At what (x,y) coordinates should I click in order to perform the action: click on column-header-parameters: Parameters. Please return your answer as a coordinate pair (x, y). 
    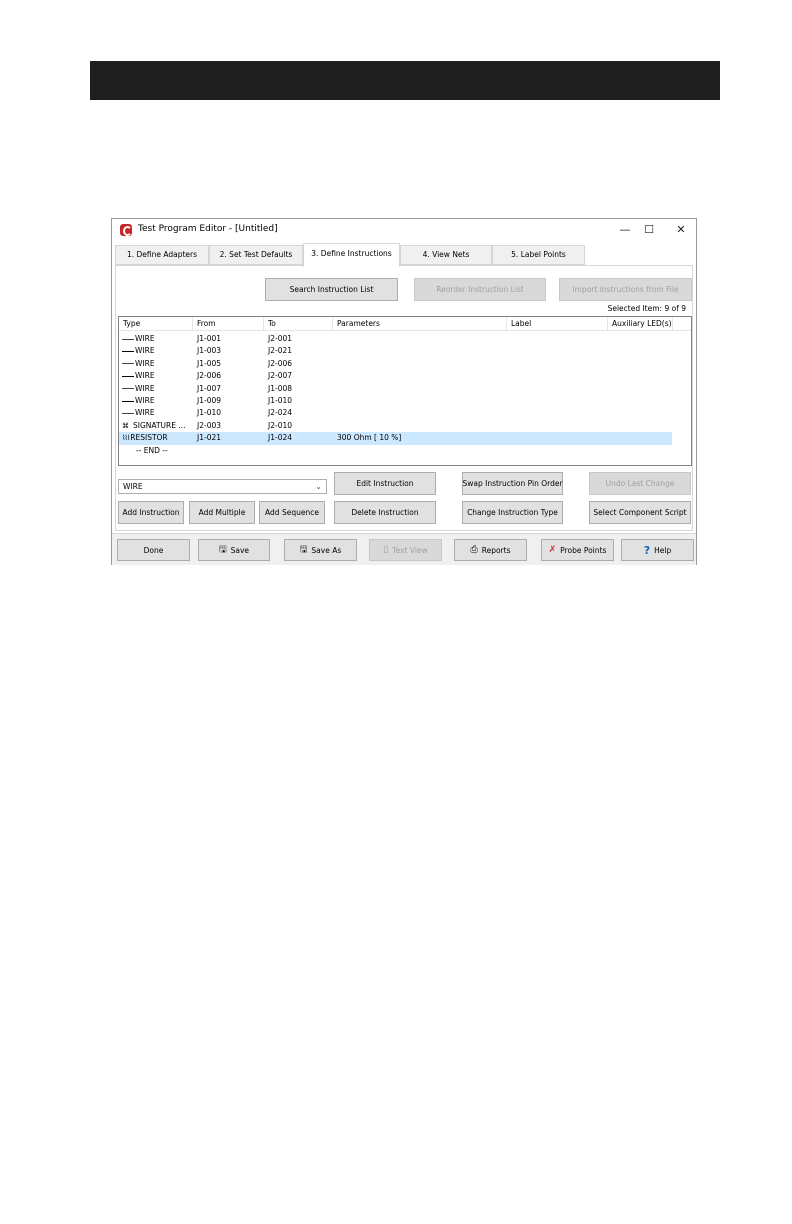
    Looking at the image, I should click on (420, 323).